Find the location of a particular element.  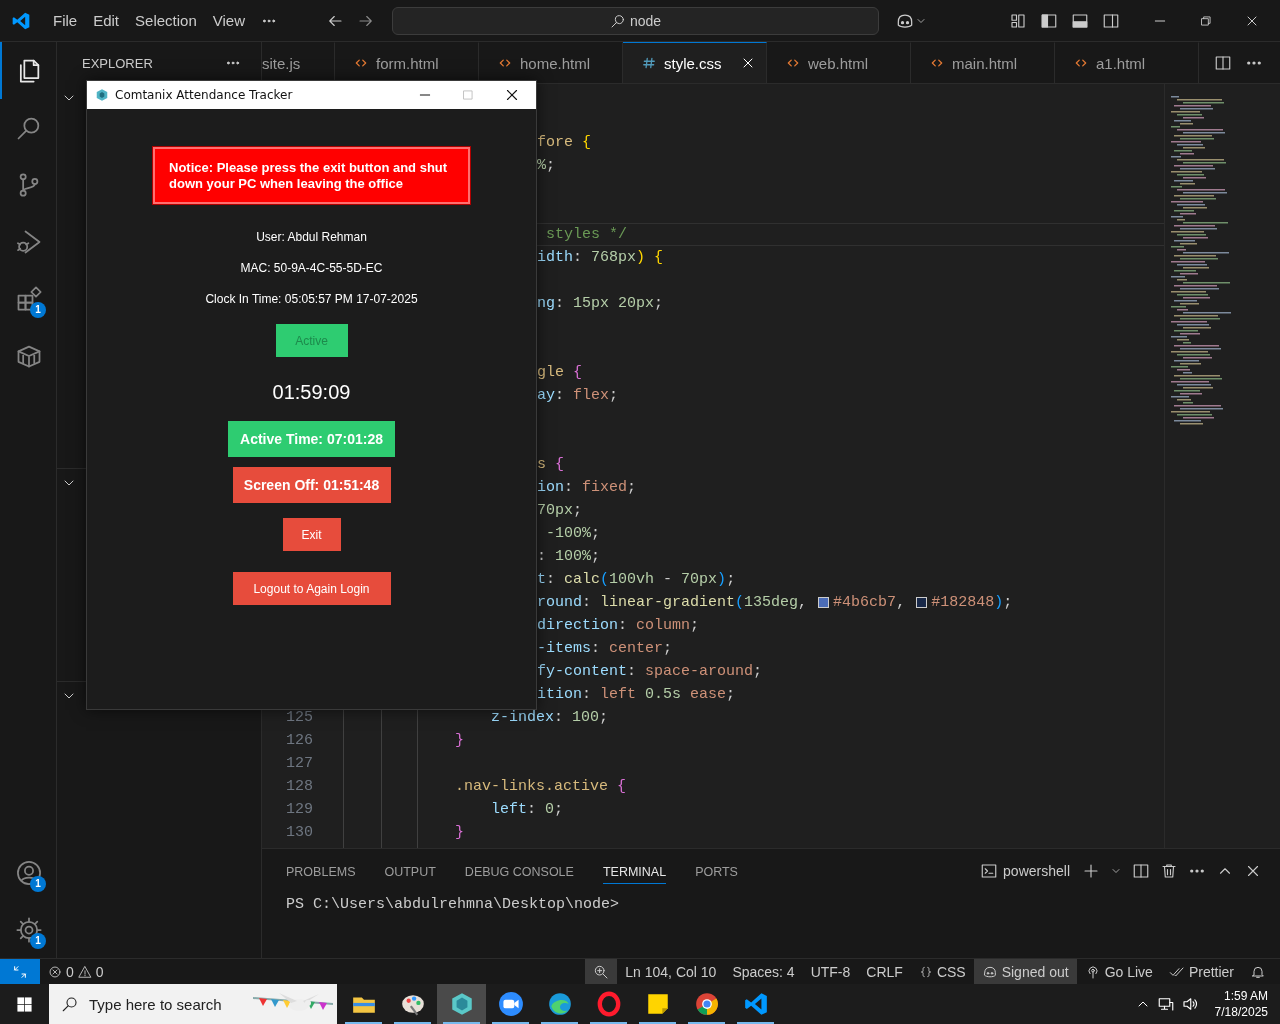

line-number: 126 is located at coordinates (299, 740).